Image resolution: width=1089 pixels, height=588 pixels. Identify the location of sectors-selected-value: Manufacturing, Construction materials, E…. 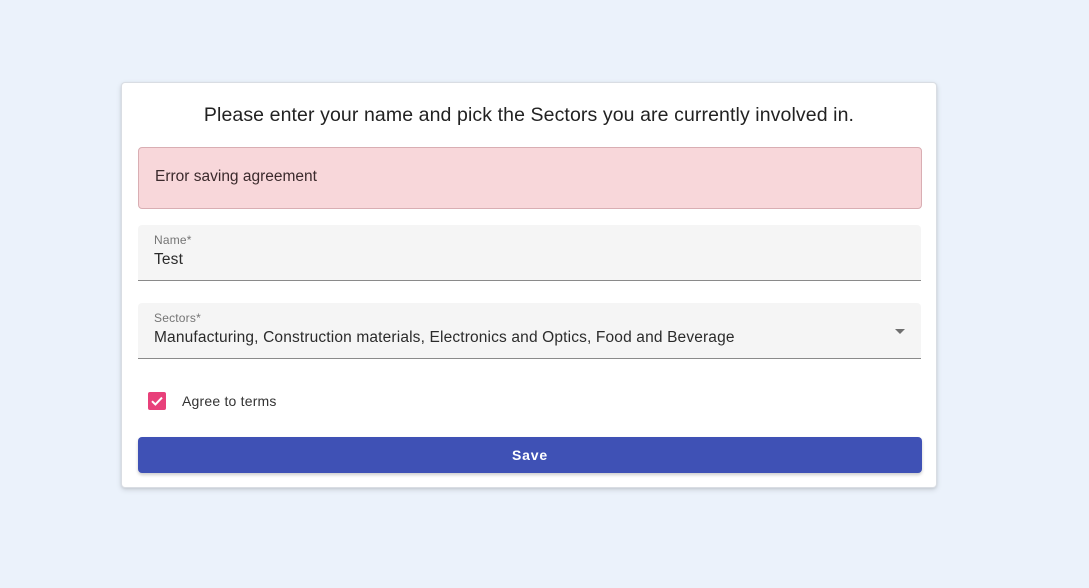
(444, 337).